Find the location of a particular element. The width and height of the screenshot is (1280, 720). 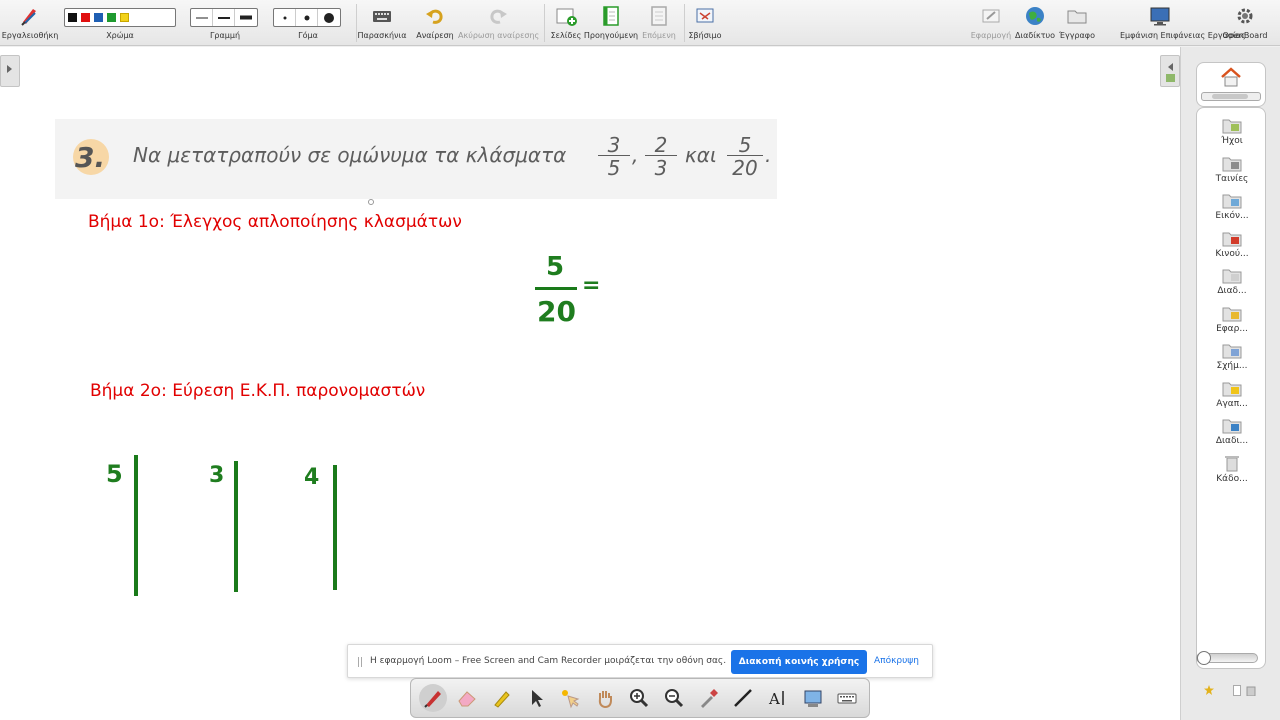

pipette-icon is located at coordinates (709, 698).